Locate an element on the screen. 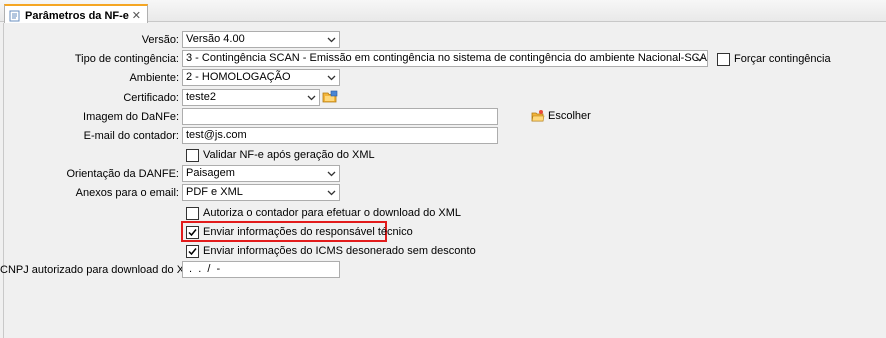 This screenshot has height=338, width=886. tab-bar: Parâmetros da NF-e ✕ is located at coordinates (443, 11).